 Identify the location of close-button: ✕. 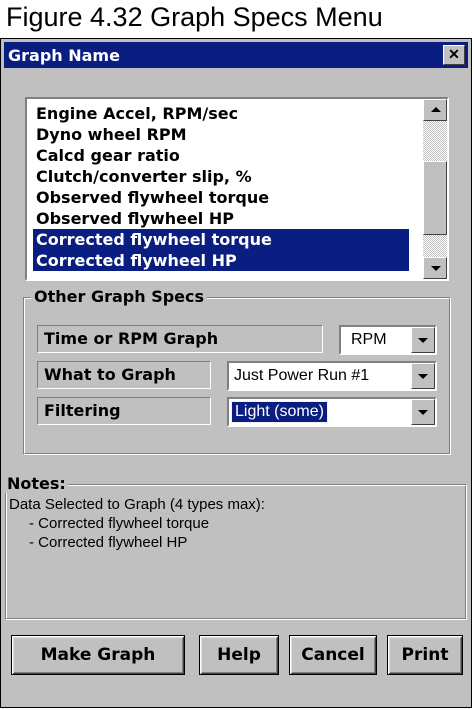
(454, 55).